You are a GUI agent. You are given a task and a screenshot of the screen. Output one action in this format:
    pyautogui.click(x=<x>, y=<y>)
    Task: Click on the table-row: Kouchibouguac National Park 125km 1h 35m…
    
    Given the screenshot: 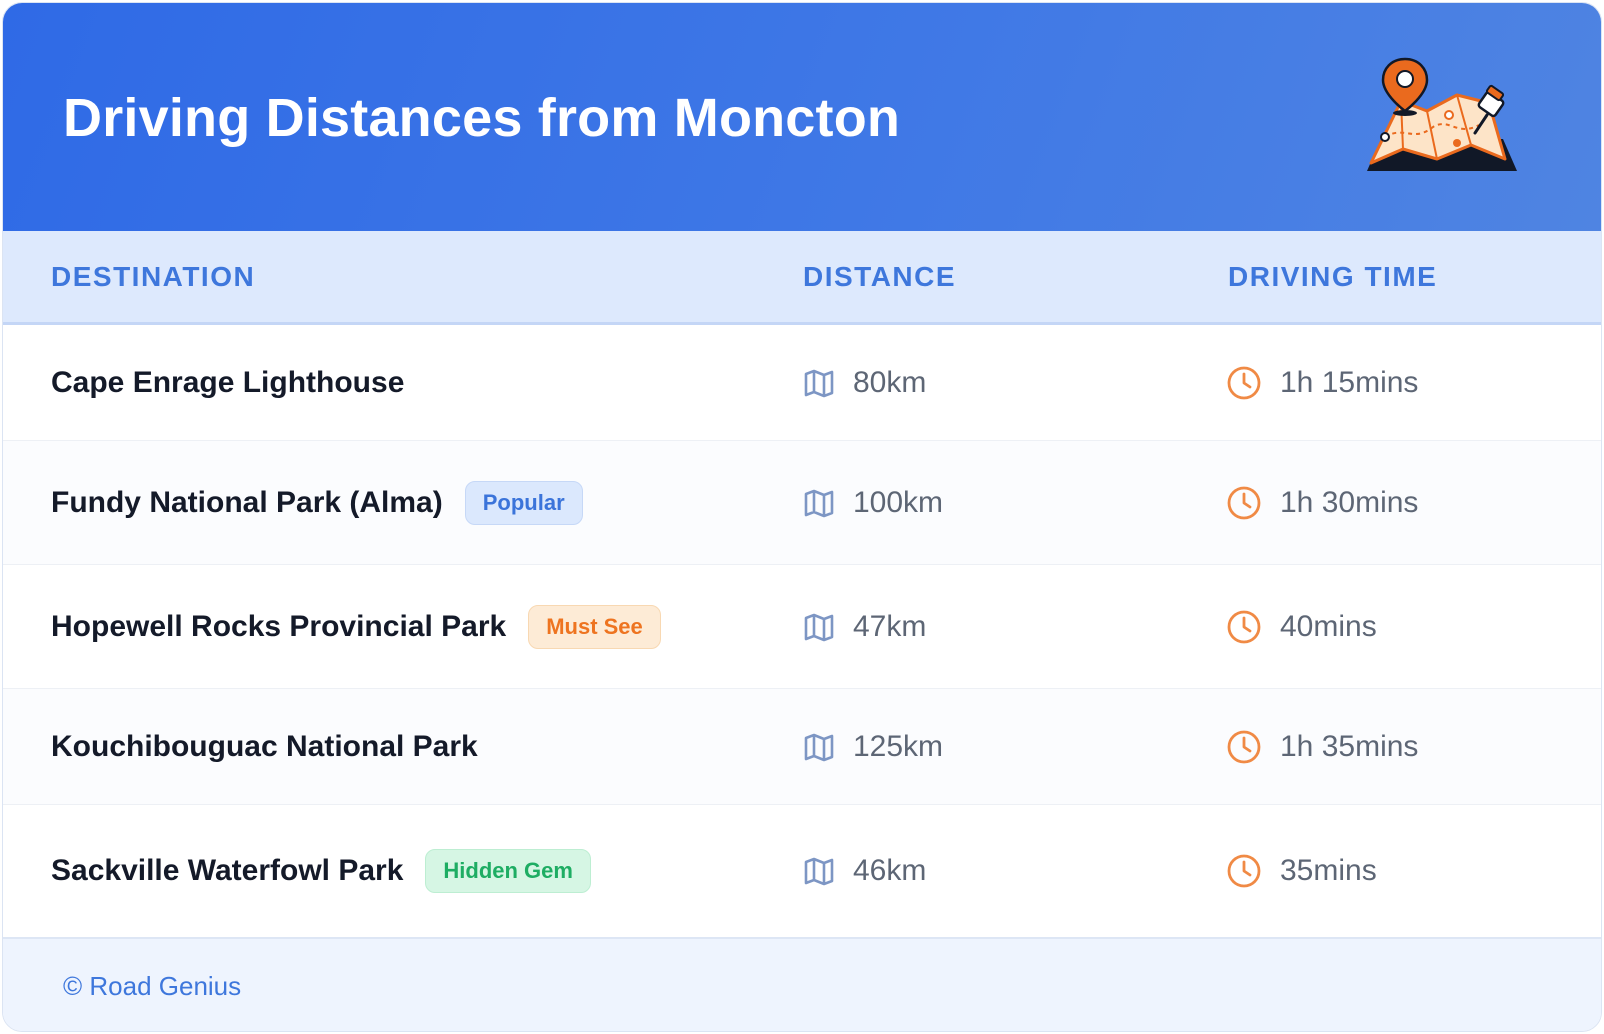 What is the action you would take?
    pyautogui.click(x=802, y=747)
    